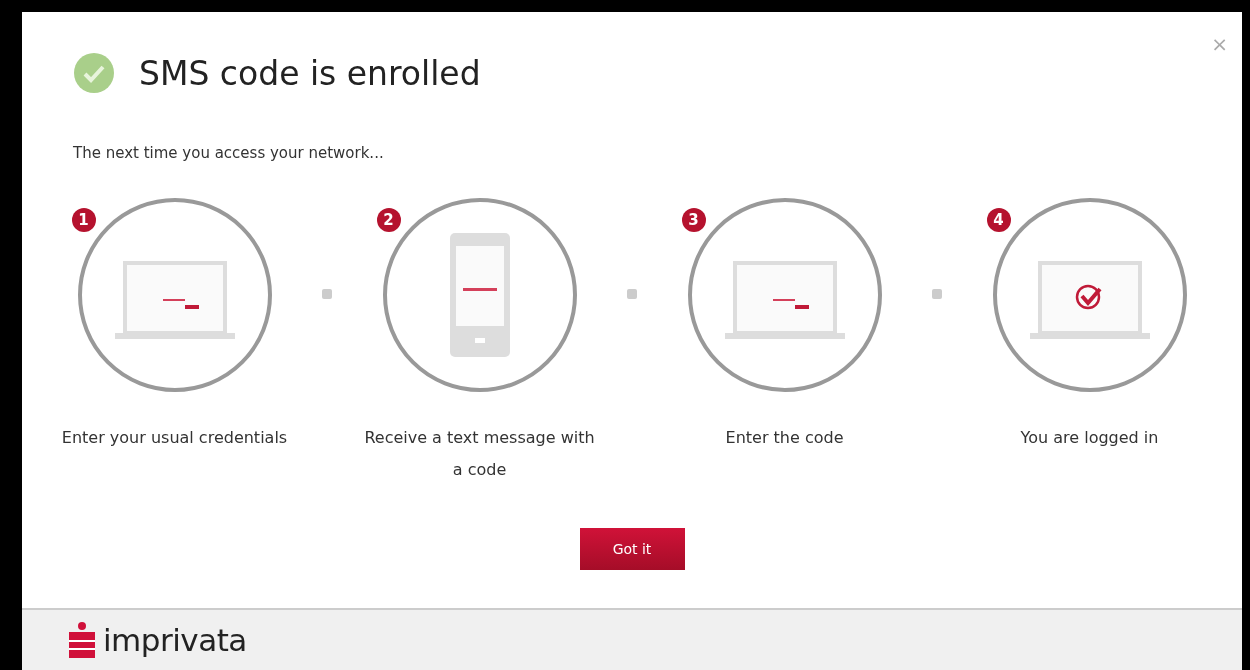  Describe the element at coordinates (388, 220) in the screenshot. I see `step-number: 2` at that location.